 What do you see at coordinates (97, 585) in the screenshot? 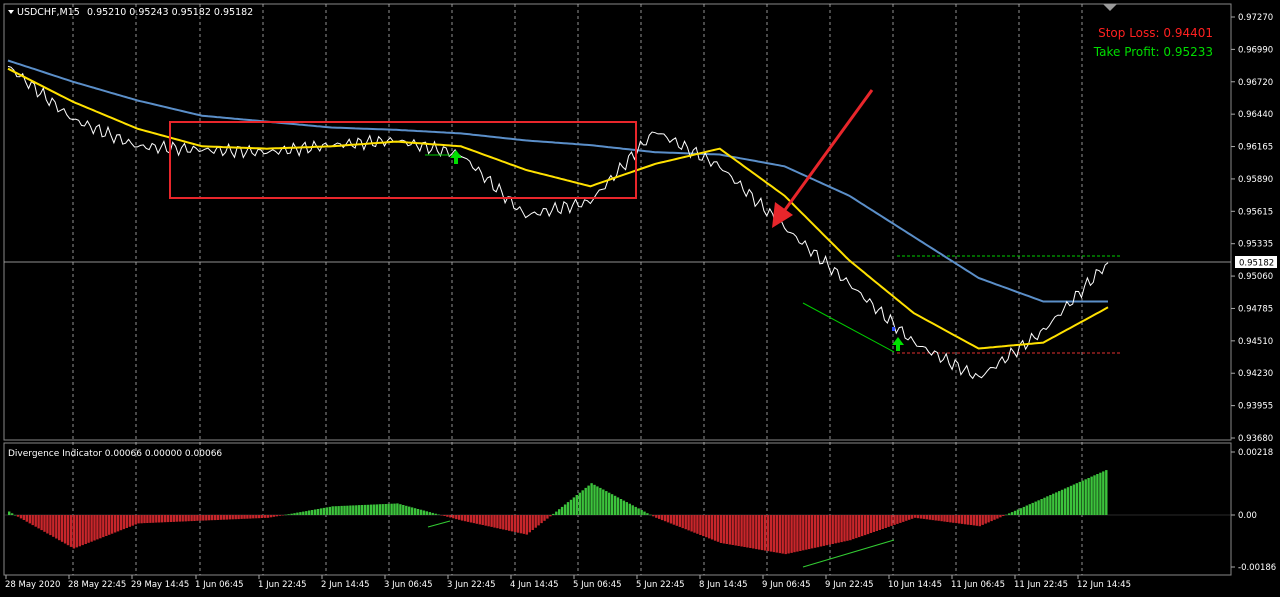
I see `time-axis-label: 28 May 22:45` at bounding box center [97, 585].